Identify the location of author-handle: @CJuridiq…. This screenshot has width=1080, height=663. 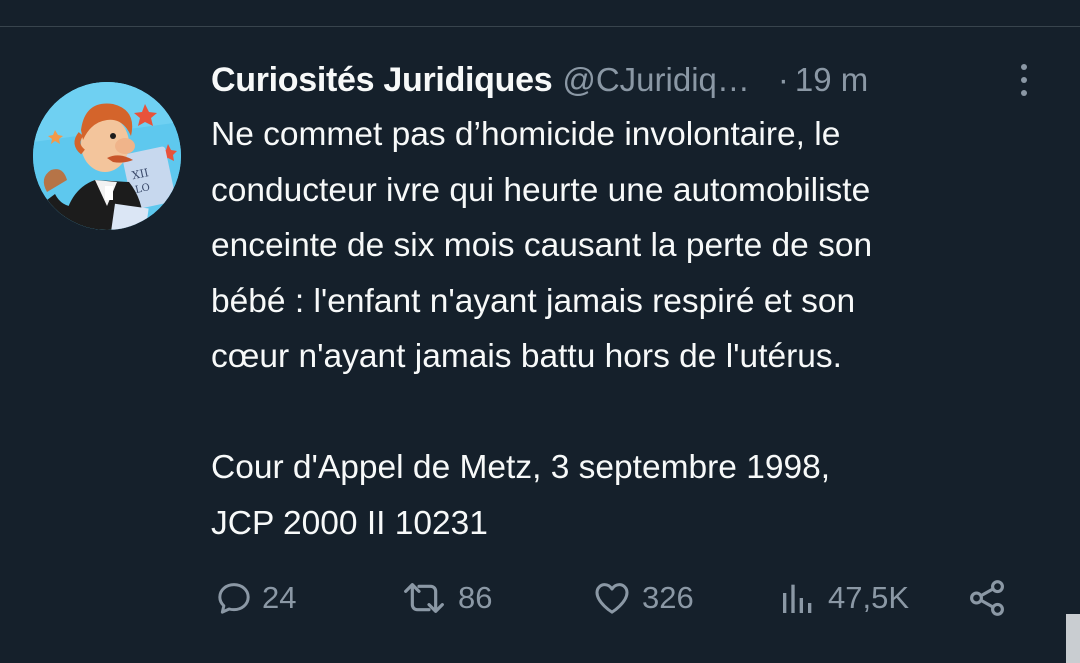
(656, 80).